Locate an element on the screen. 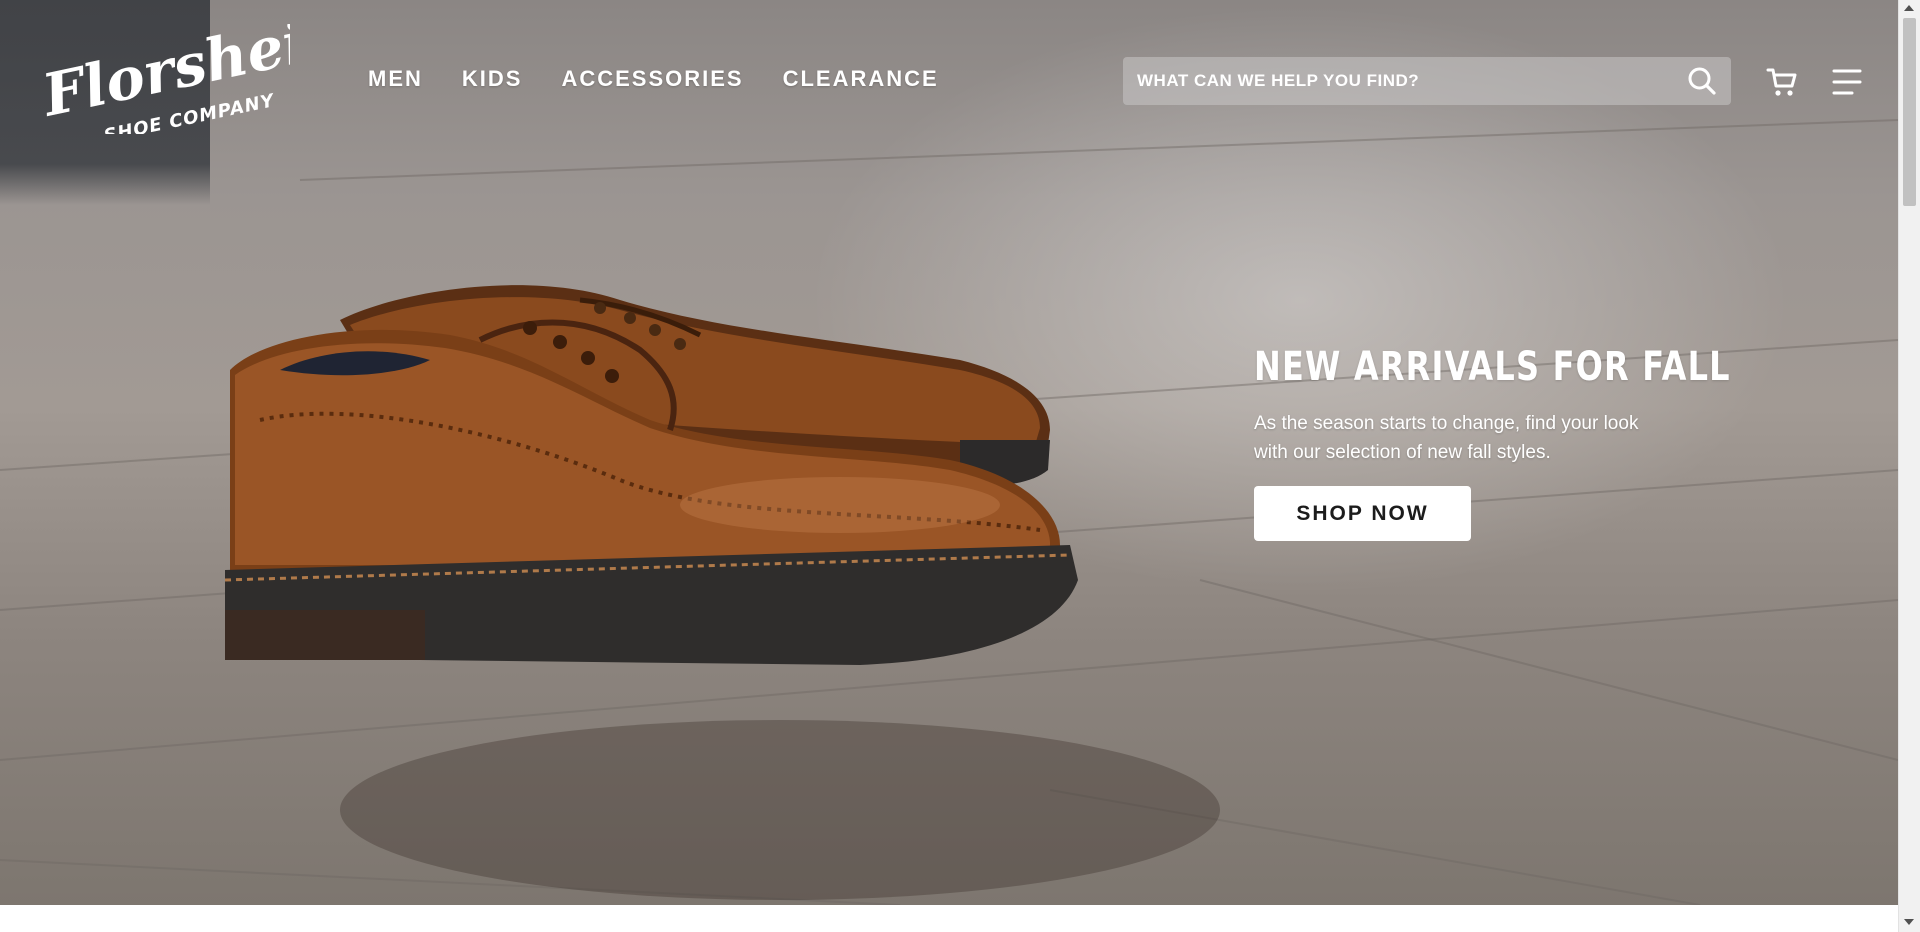  below-fold-area is located at coordinates (949, 918).